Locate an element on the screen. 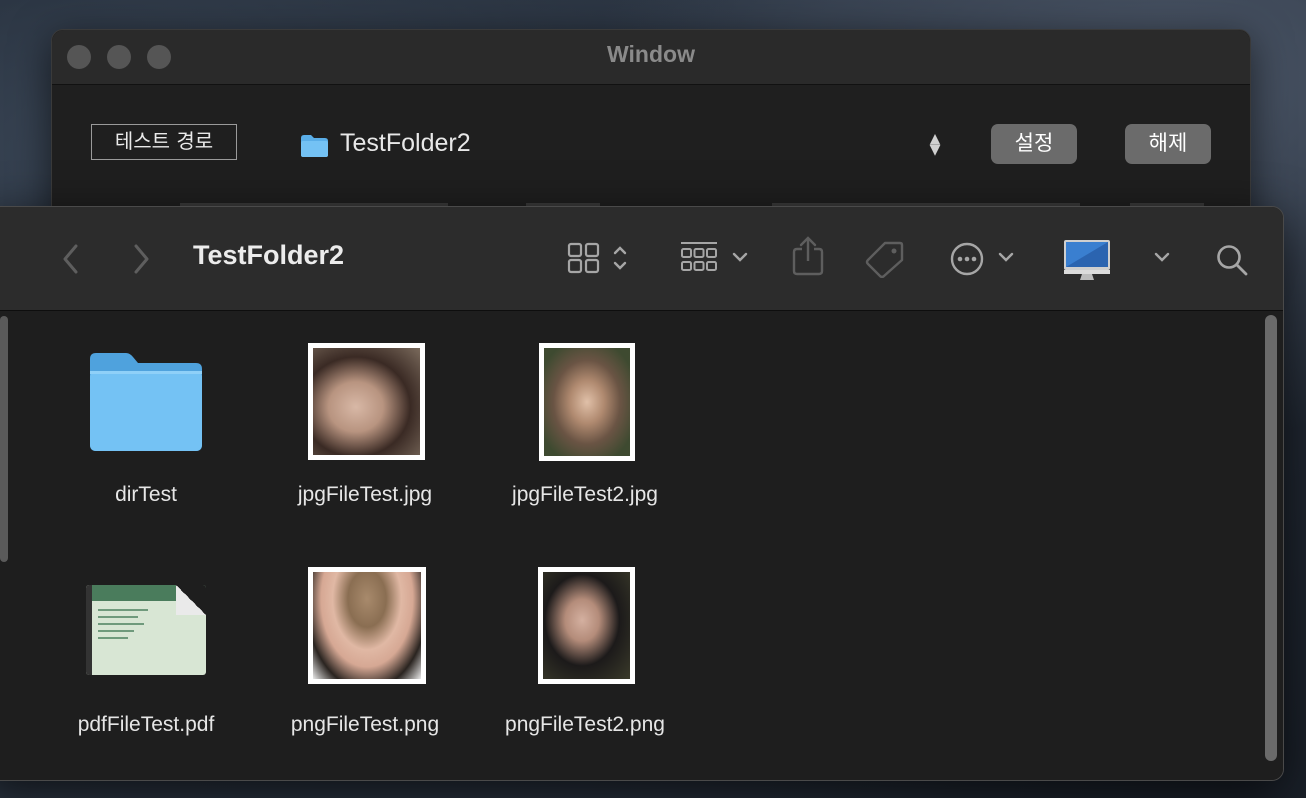 This screenshot has height=798, width=1306. folder-title: TestFolder2 is located at coordinates (269, 255).